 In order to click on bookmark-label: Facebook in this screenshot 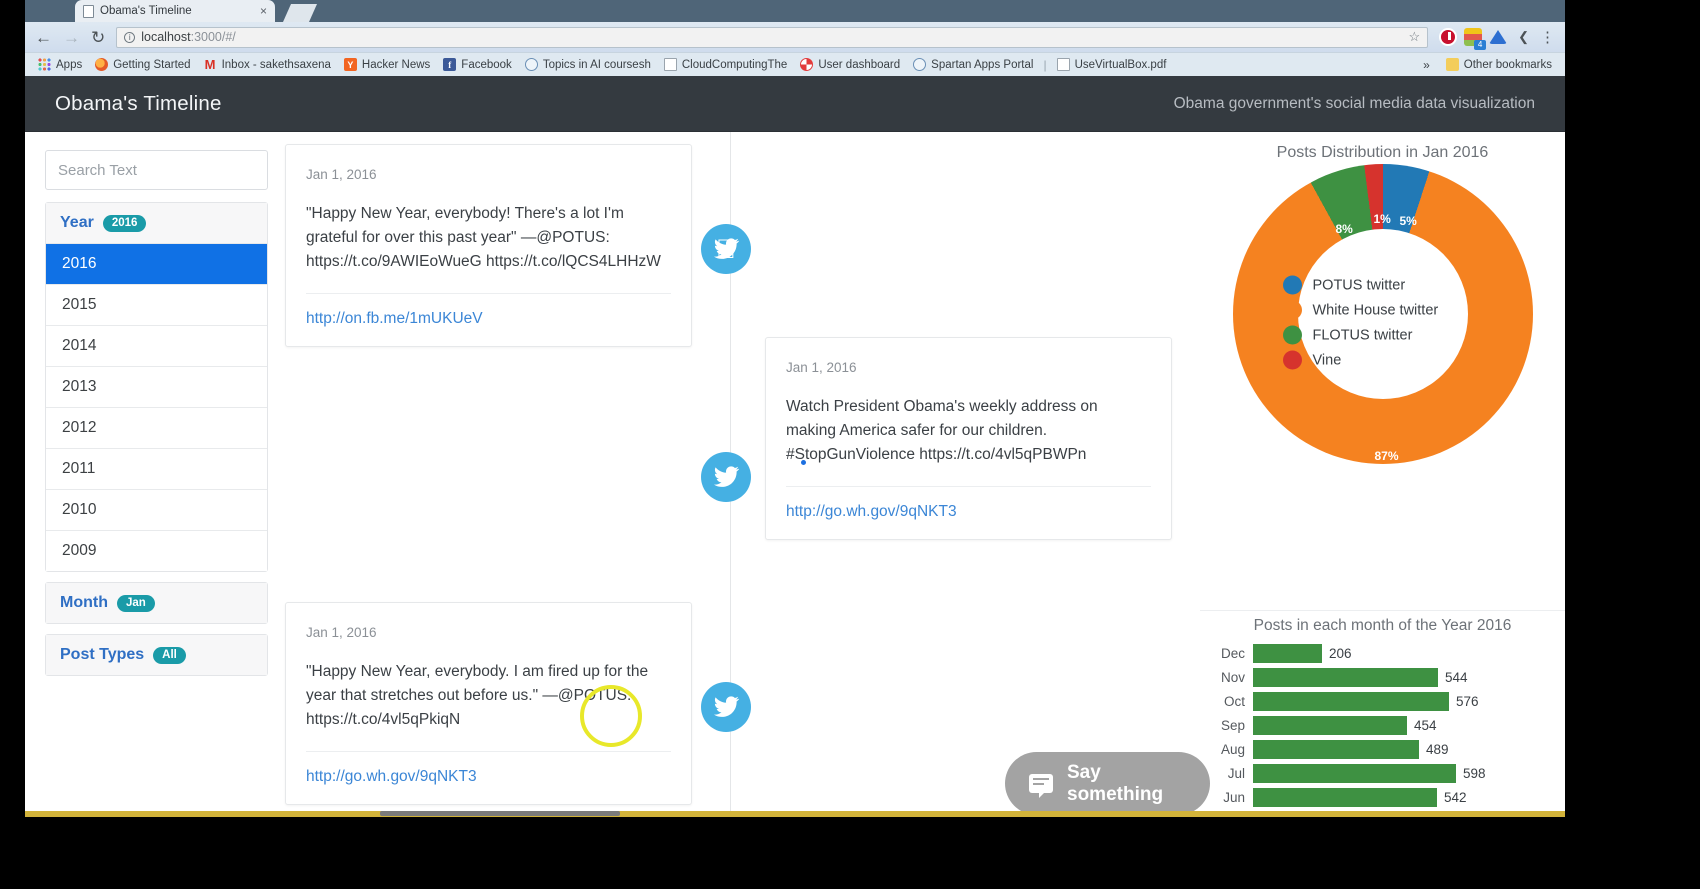, I will do `click(486, 64)`.